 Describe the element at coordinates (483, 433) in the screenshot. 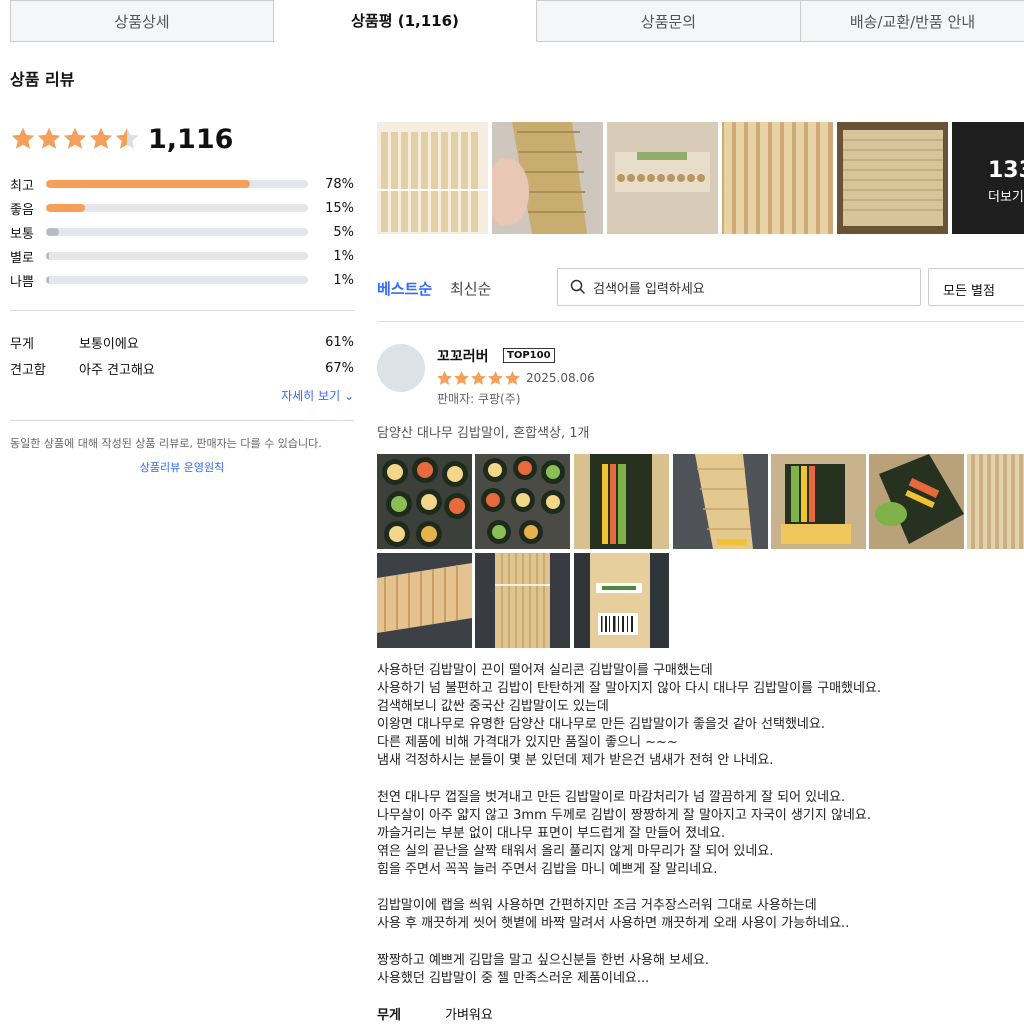

I see `product-option: 담양산 대나무 김밥말이, 혼합색상, 1개` at that location.